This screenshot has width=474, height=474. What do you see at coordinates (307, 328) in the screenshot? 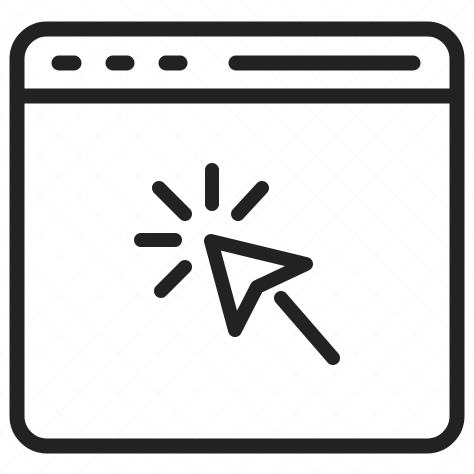
I see `cursor-tail` at bounding box center [307, 328].